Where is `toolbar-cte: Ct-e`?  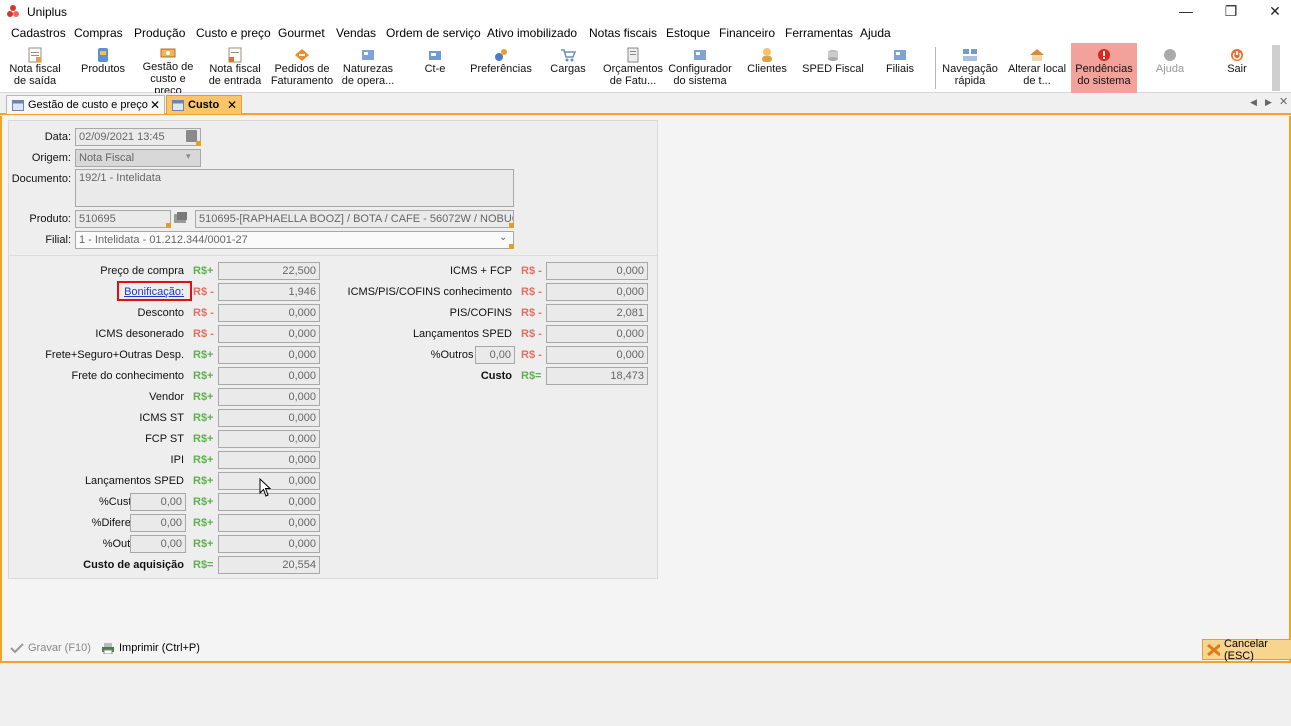
toolbar-cte: Ct-e is located at coordinates (435, 68).